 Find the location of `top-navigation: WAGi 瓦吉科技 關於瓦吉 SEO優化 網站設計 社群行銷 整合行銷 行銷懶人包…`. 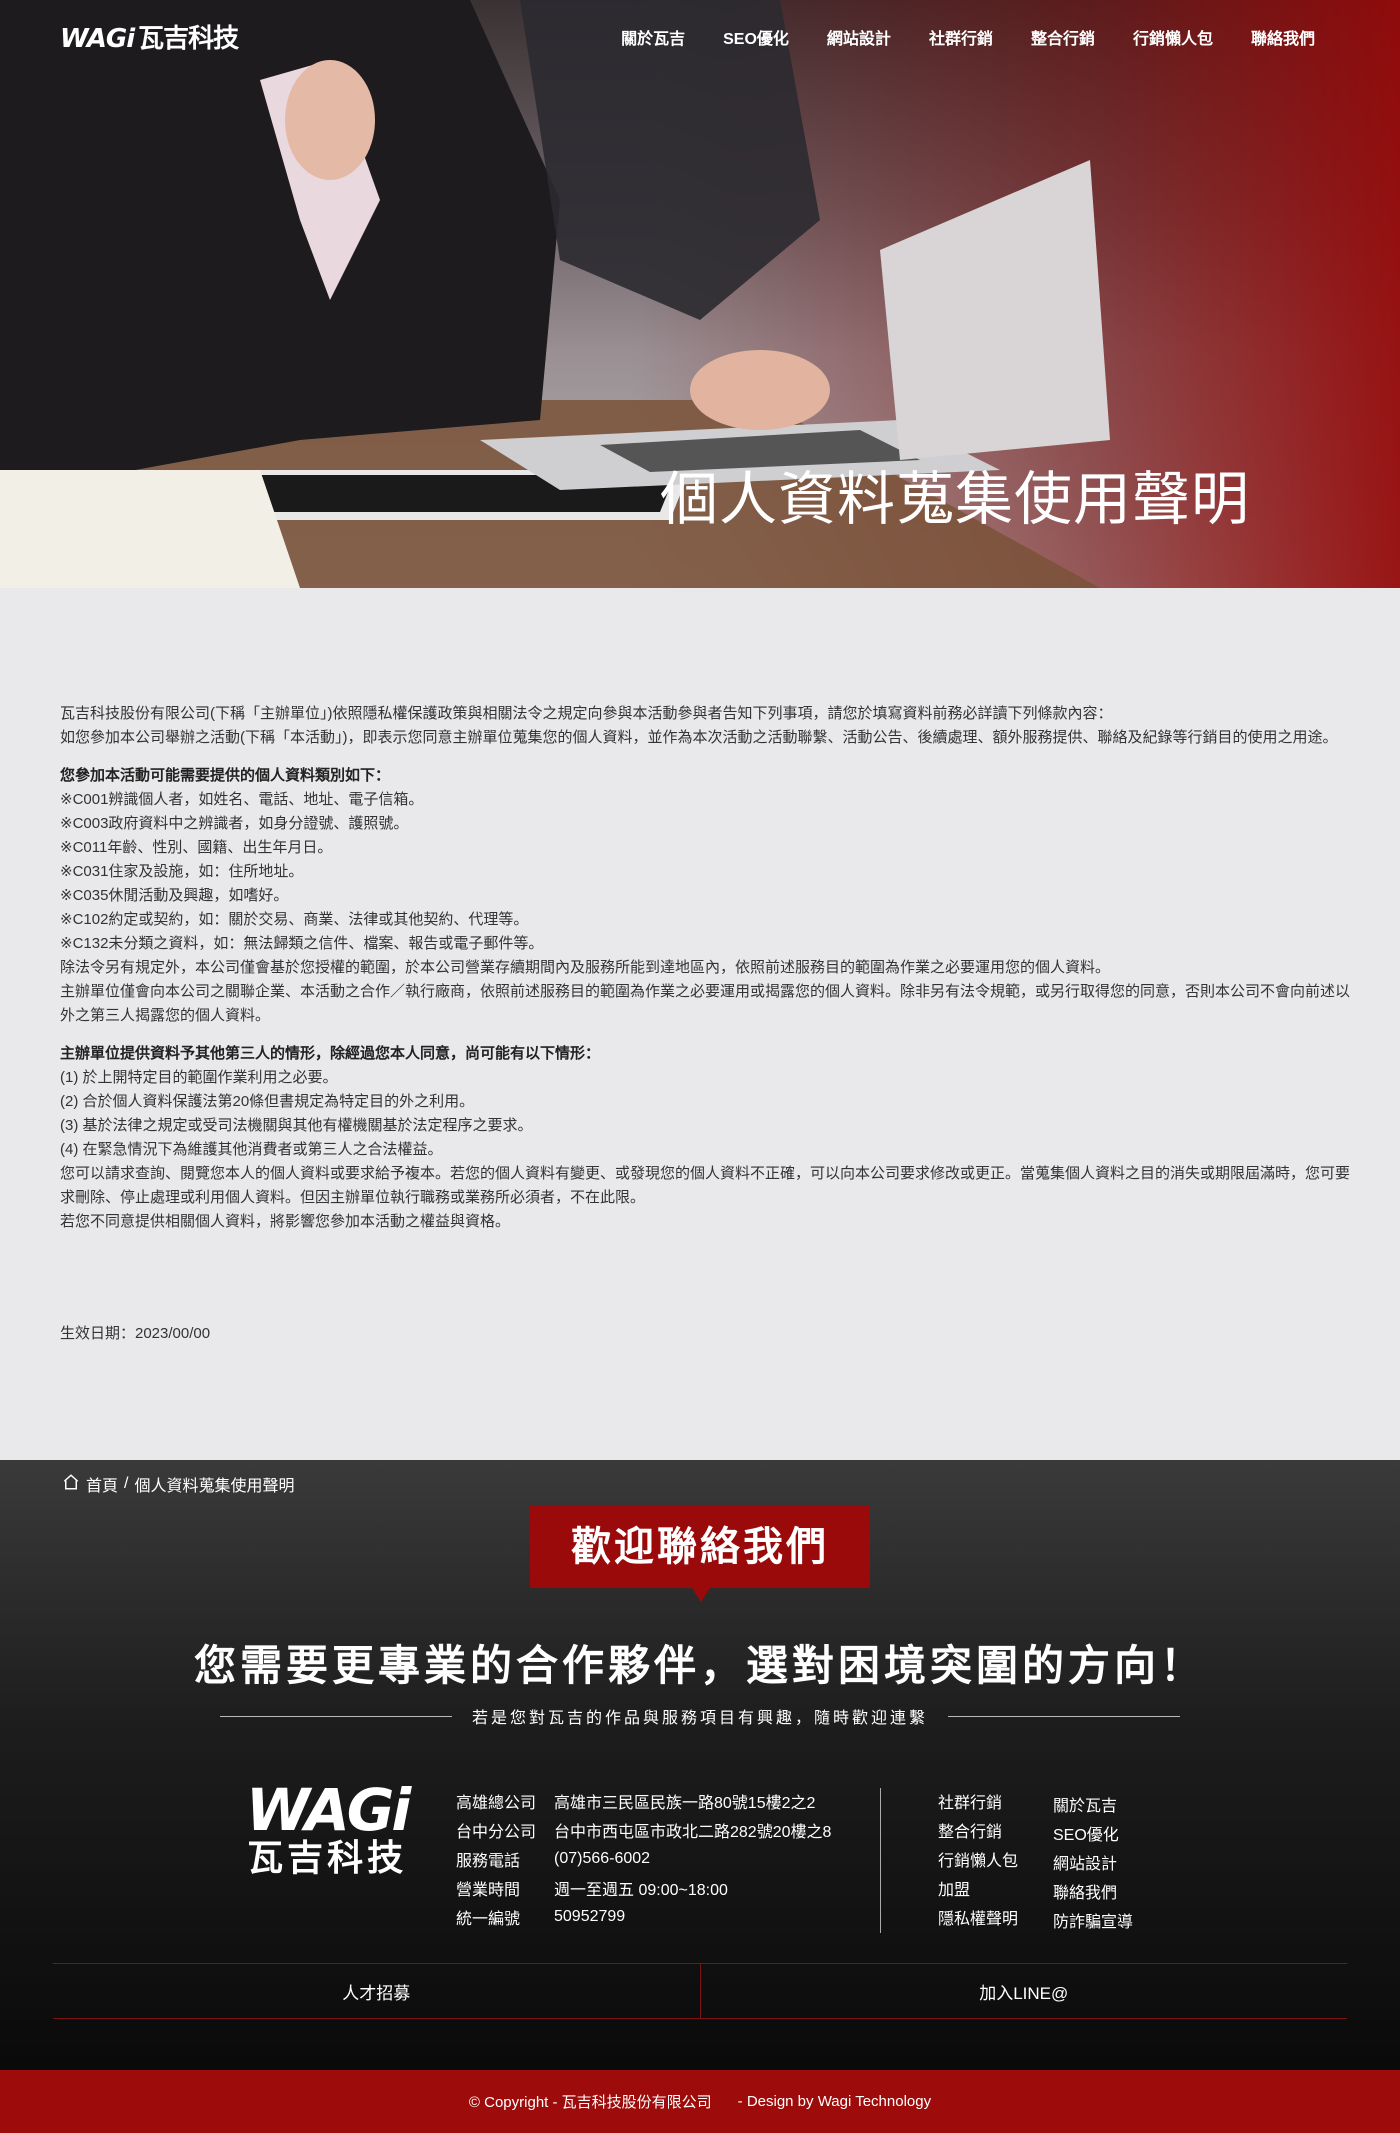

top-navigation: WAGi 瓦吉科技 關於瓦吉 SEO優化 網站設計 社群行銷 整合行銷 行銷懶人包… is located at coordinates (700, 36).